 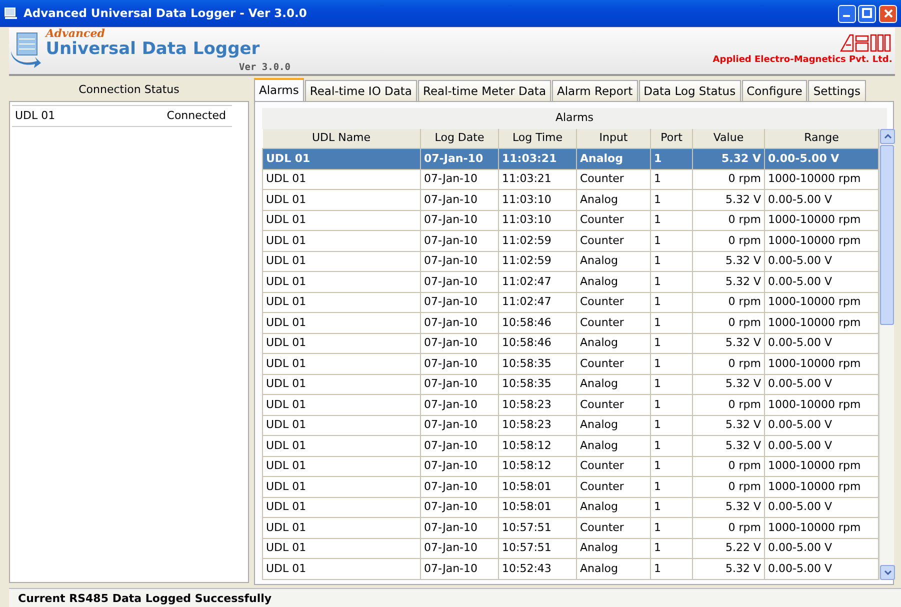 What do you see at coordinates (459, 138) in the screenshot?
I see `column-header: Log Date` at bounding box center [459, 138].